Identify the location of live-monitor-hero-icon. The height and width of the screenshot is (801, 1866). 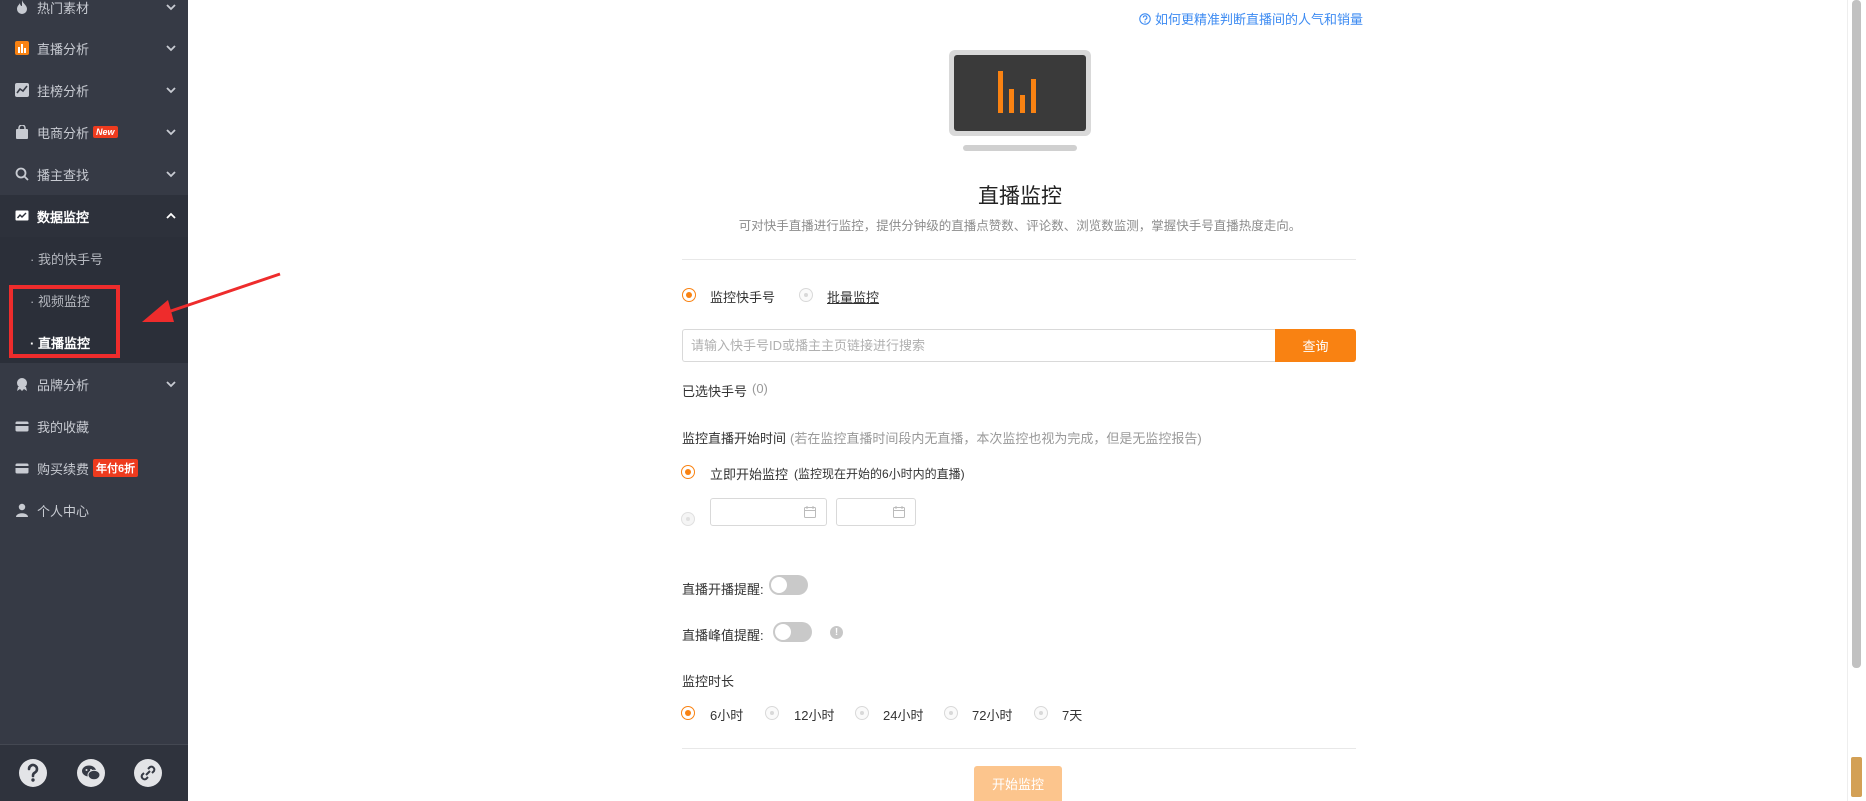
(1020, 100).